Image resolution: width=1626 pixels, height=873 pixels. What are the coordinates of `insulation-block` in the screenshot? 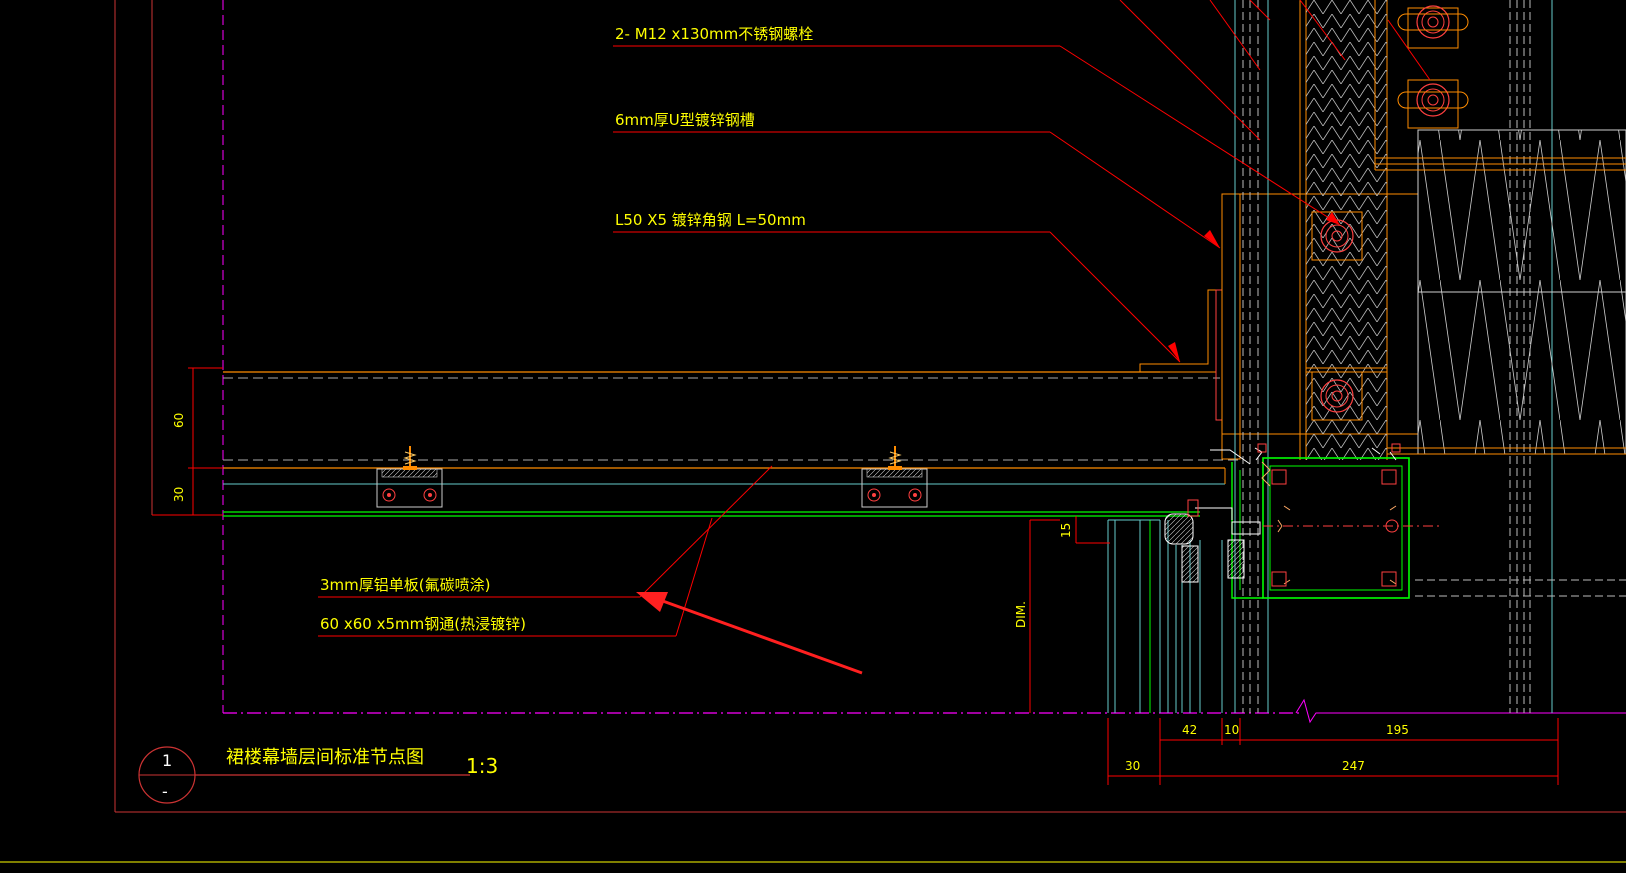 It's located at (1500, 227).